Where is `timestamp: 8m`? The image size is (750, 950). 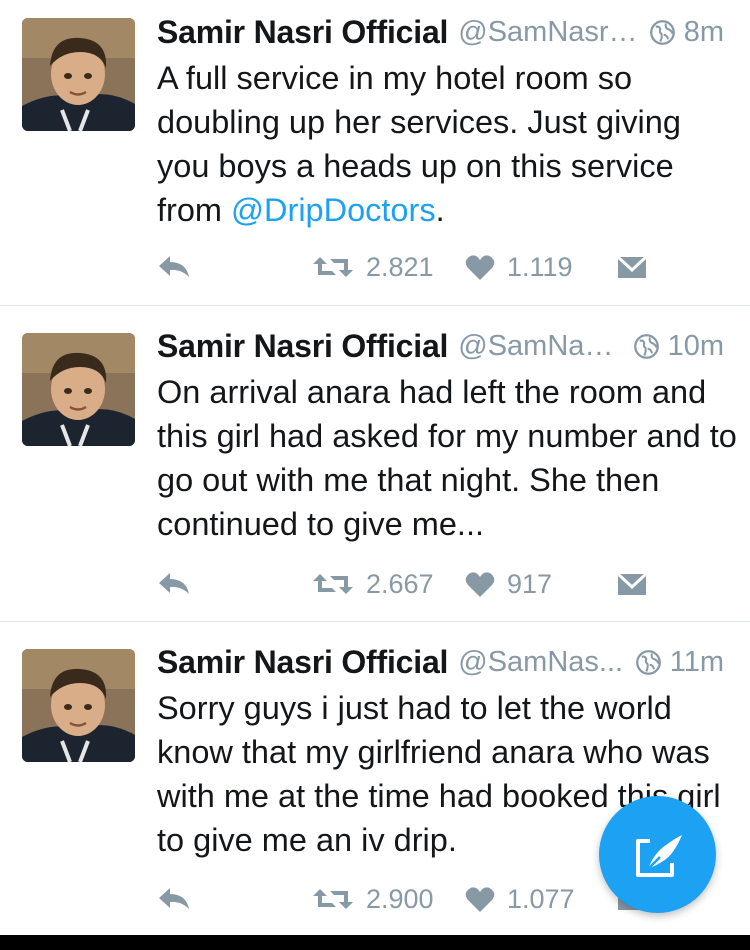
timestamp: 8m is located at coordinates (704, 32).